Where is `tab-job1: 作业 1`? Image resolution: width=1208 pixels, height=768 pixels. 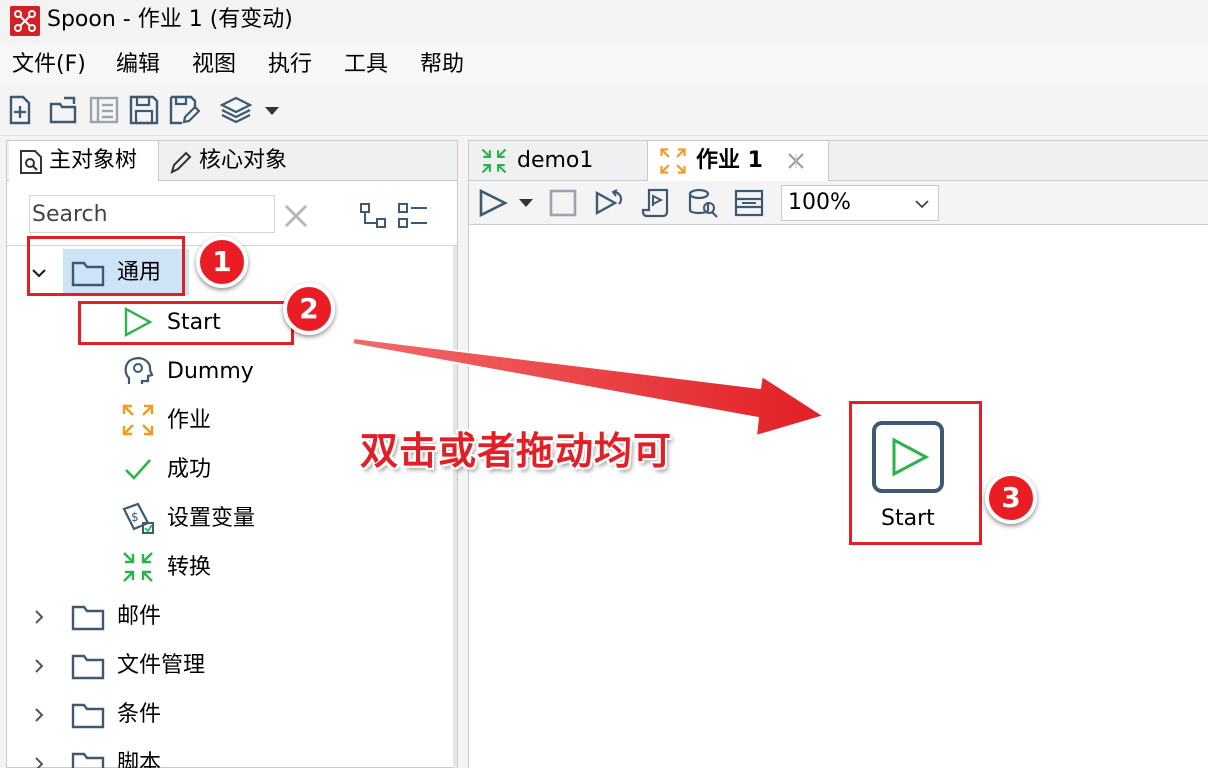 tab-job1: 作业 1 is located at coordinates (738, 161).